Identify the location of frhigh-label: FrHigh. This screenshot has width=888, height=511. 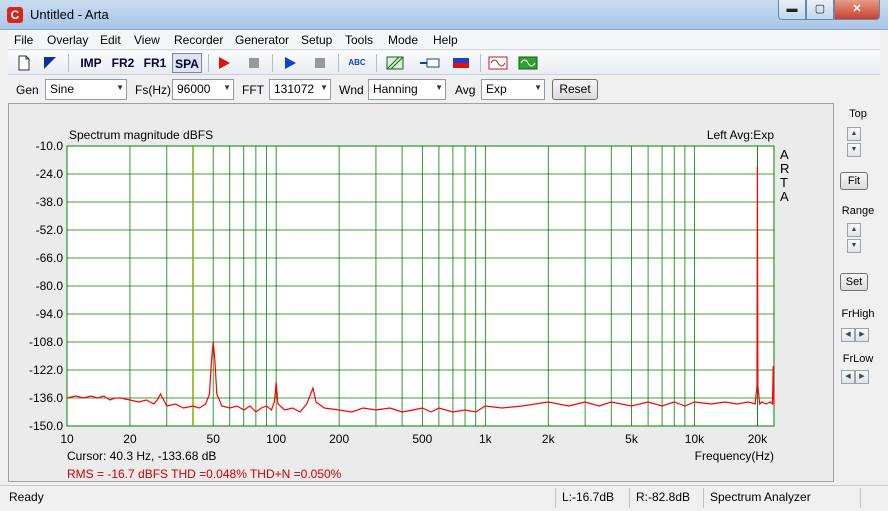
(858, 314).